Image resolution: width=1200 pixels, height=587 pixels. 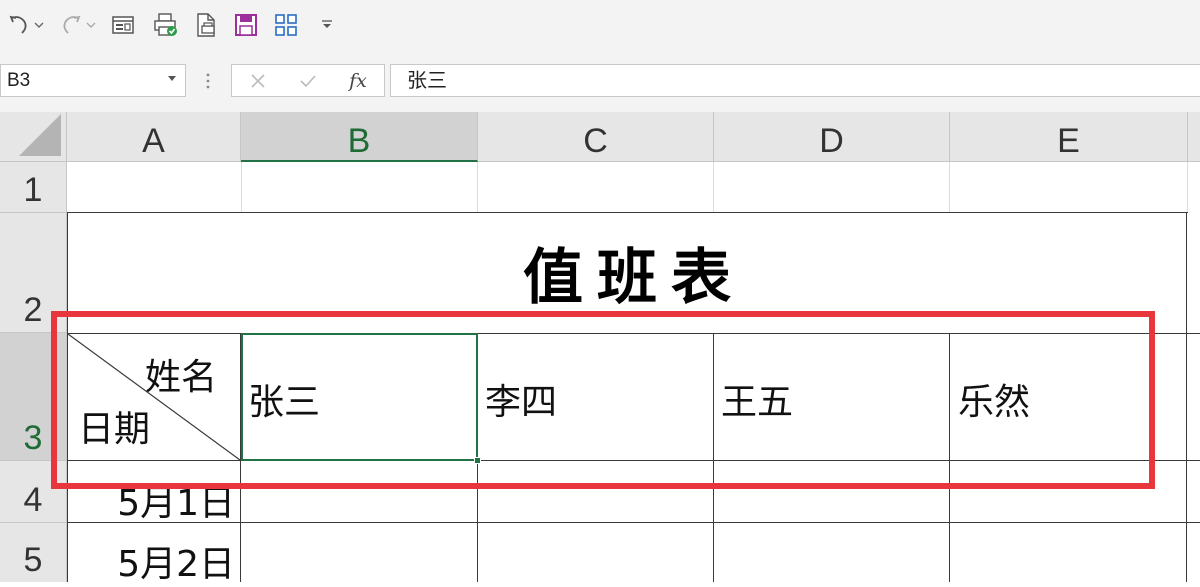 I want to click on save-icon, so click(x=246, y=25).